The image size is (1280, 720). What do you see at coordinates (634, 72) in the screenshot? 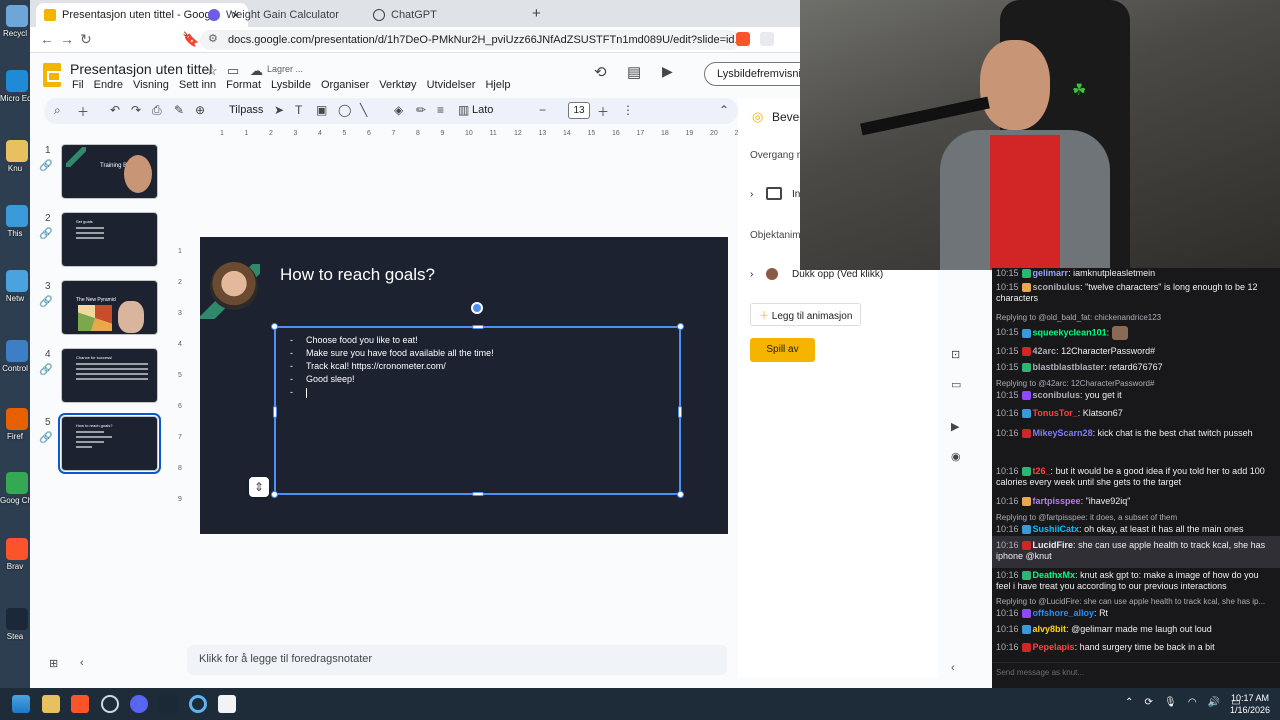
I see `comments-icon: ▤` at bounding box center [634, 72].